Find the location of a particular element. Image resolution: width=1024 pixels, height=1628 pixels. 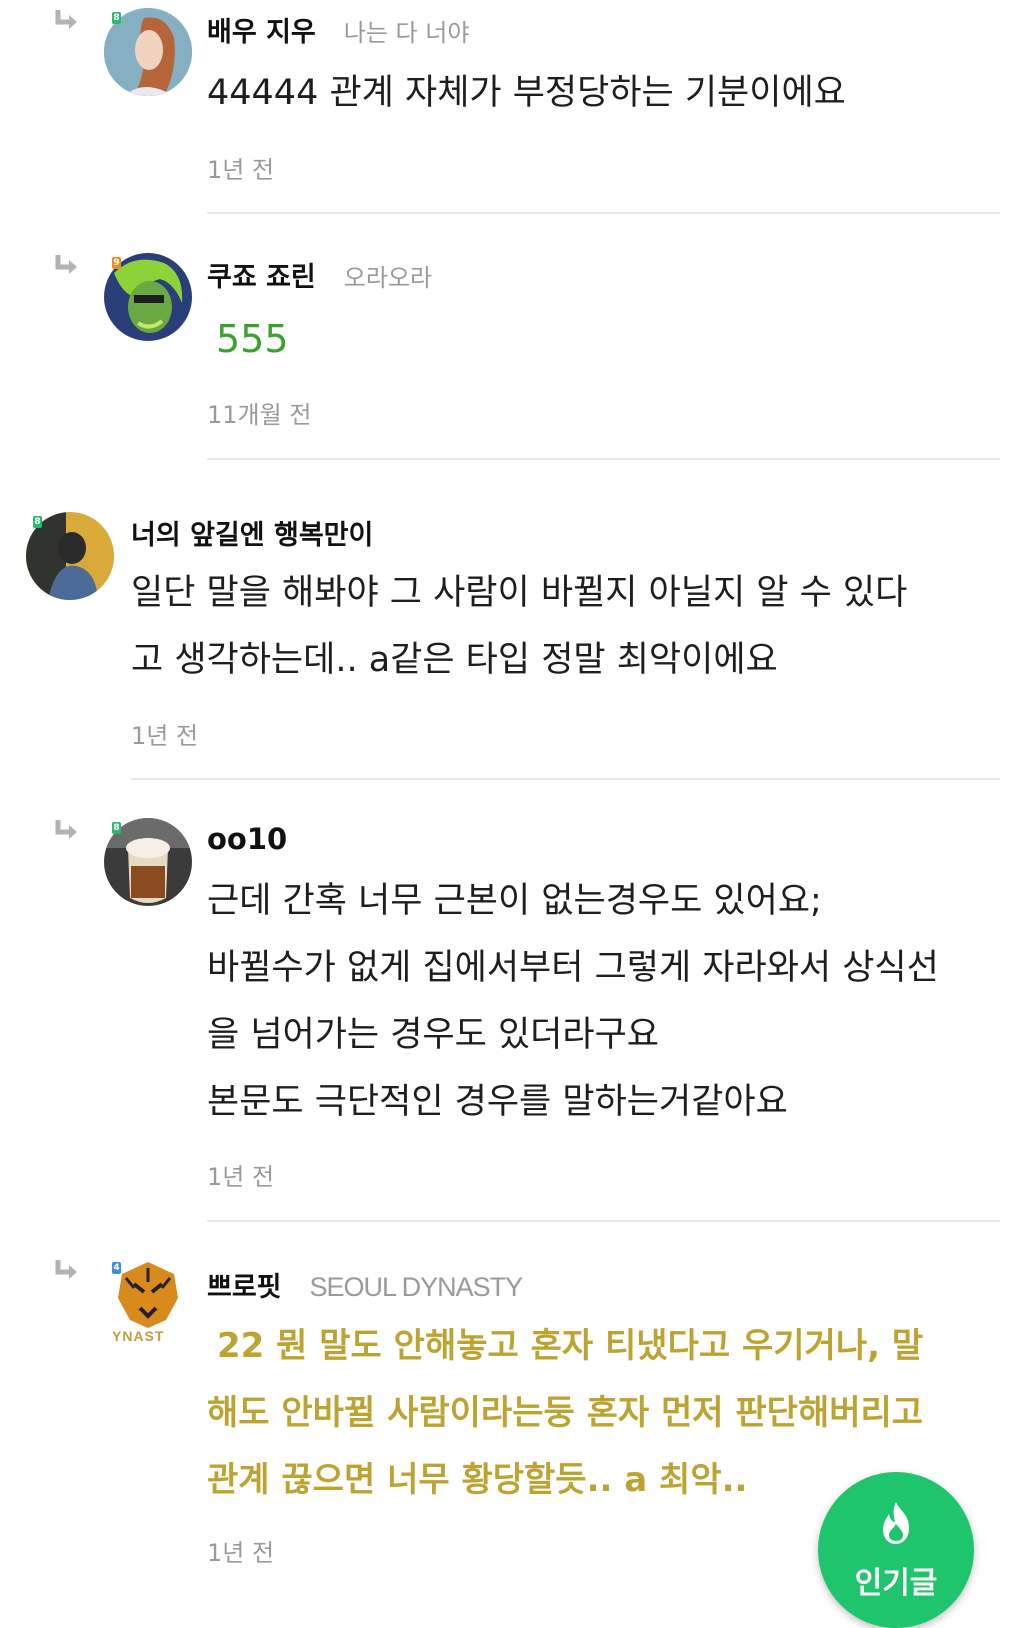

comment-line: 고 생각하는데.. a같은 타입 정말 최악이에요 is located at coordinates (454, 660).